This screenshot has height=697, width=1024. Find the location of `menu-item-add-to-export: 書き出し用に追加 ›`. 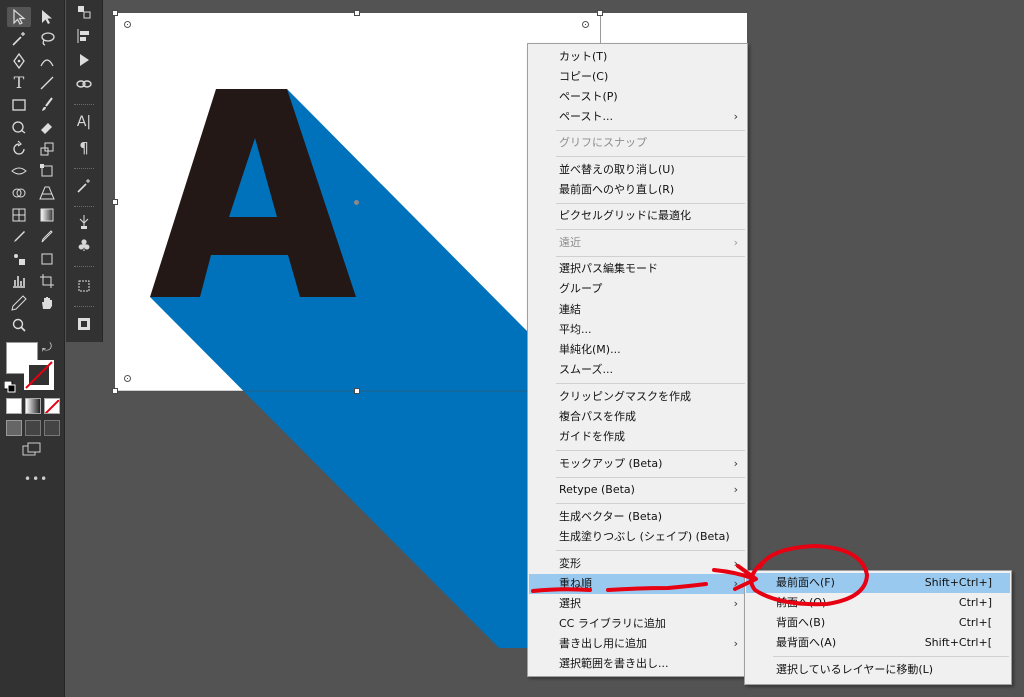

menu-item-add-to-export: 書き出し用に追加 › is located at coordinates (637, 644).